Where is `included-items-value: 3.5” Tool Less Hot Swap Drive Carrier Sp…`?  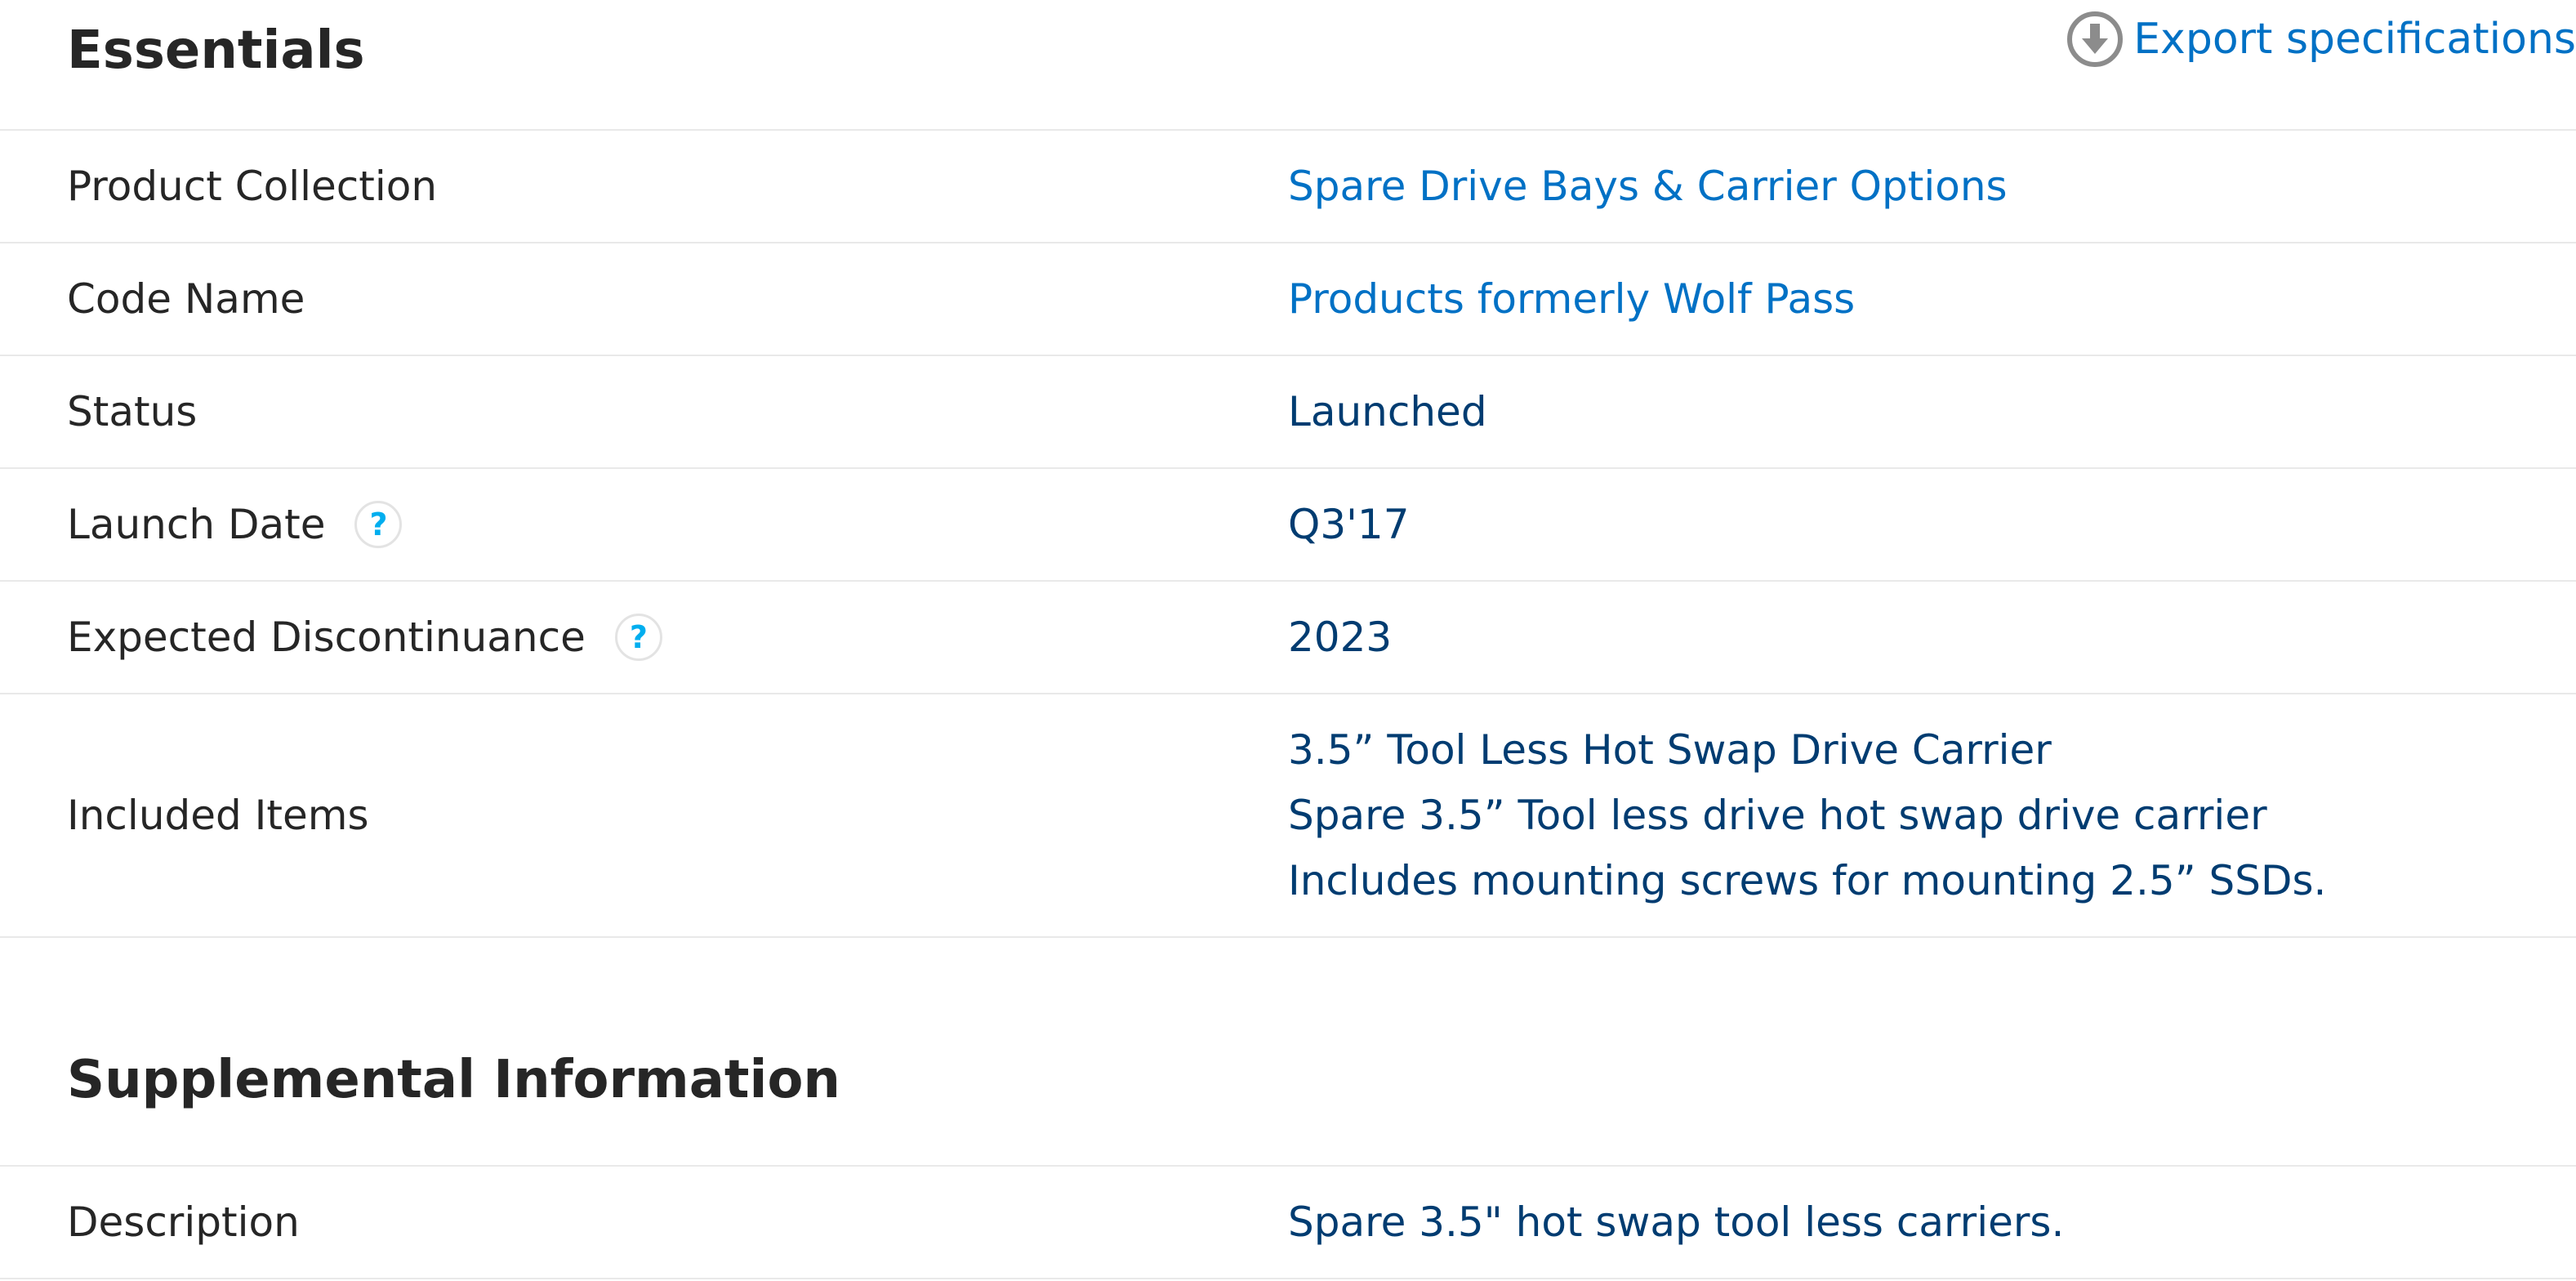 included-items-value: 3.5” Tool Less Hot Swap Drive Carrier Sp… is located at coordinates (1932, 815).